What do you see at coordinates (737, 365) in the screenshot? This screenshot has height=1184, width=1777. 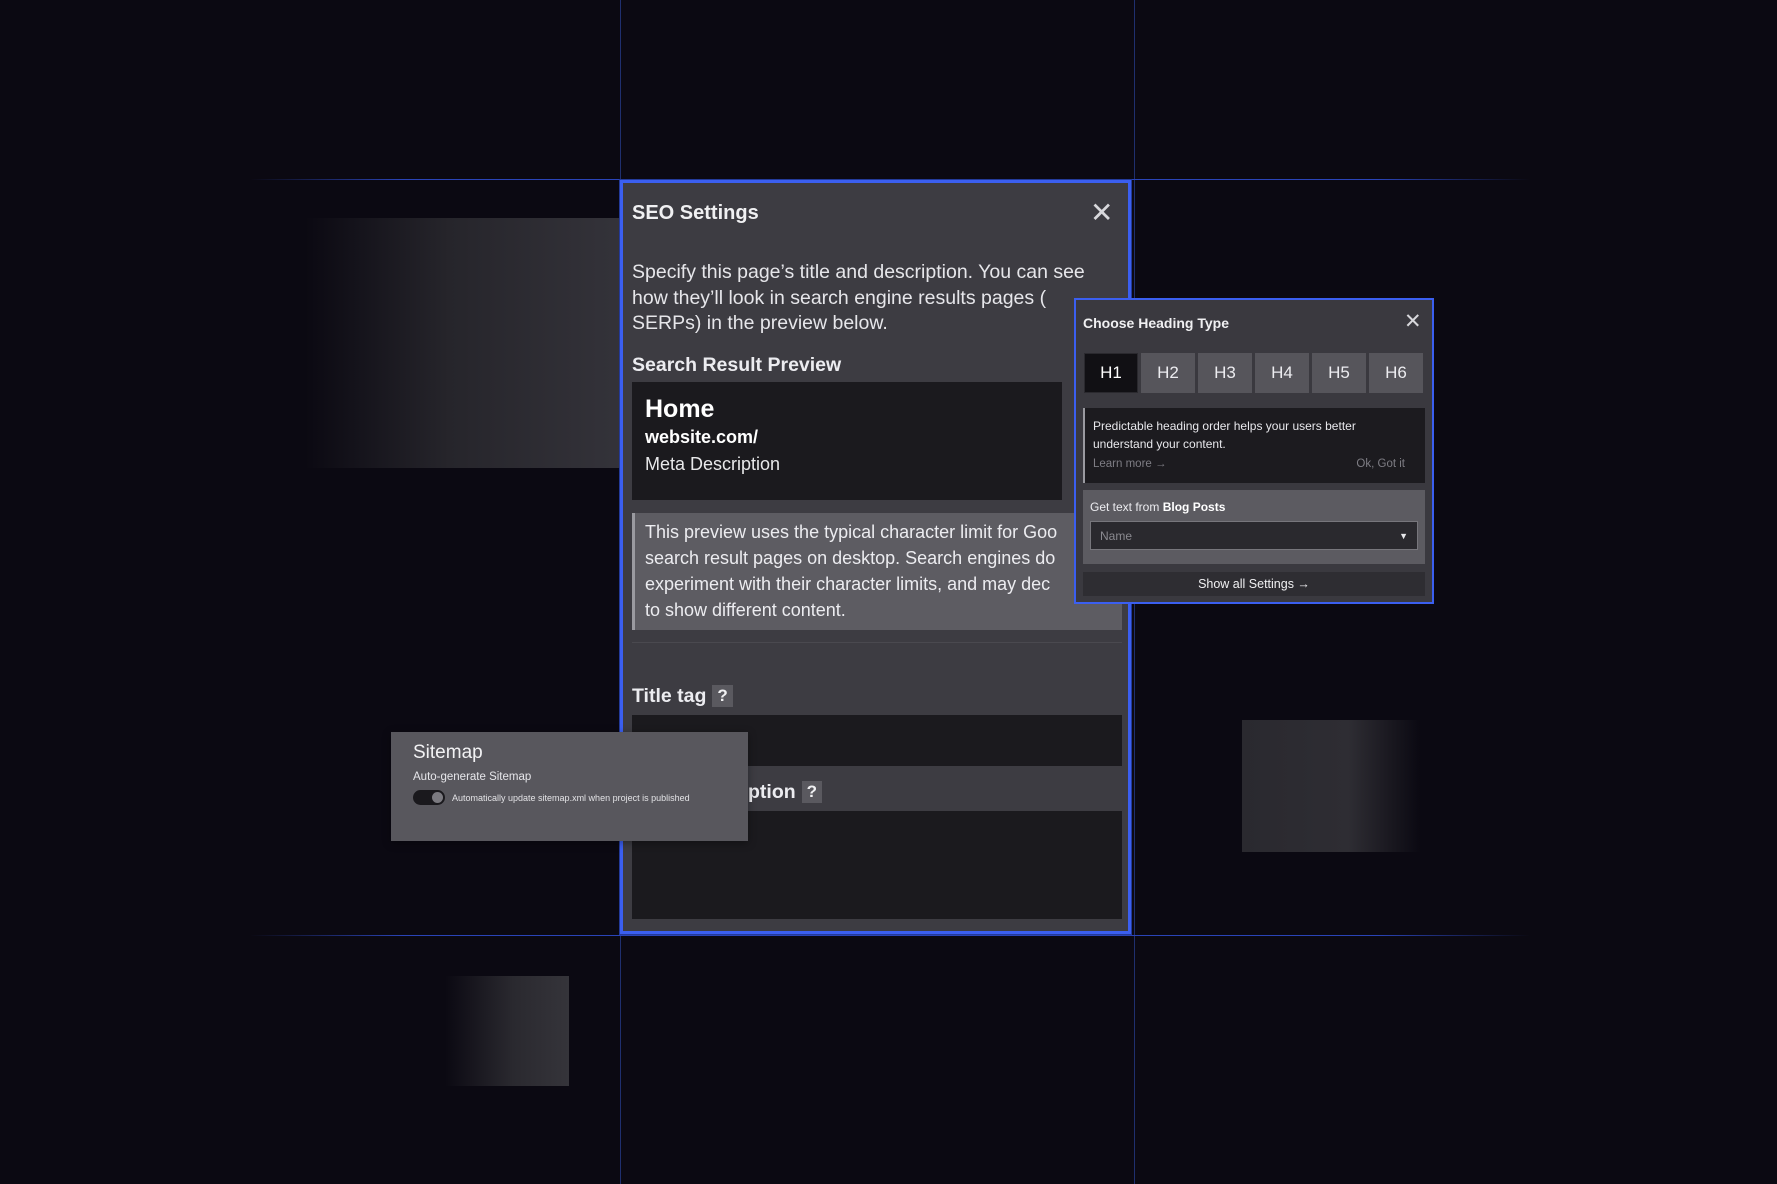 I see `search-preview-heading: Search Result Preview` at bounding box center [737, 365].